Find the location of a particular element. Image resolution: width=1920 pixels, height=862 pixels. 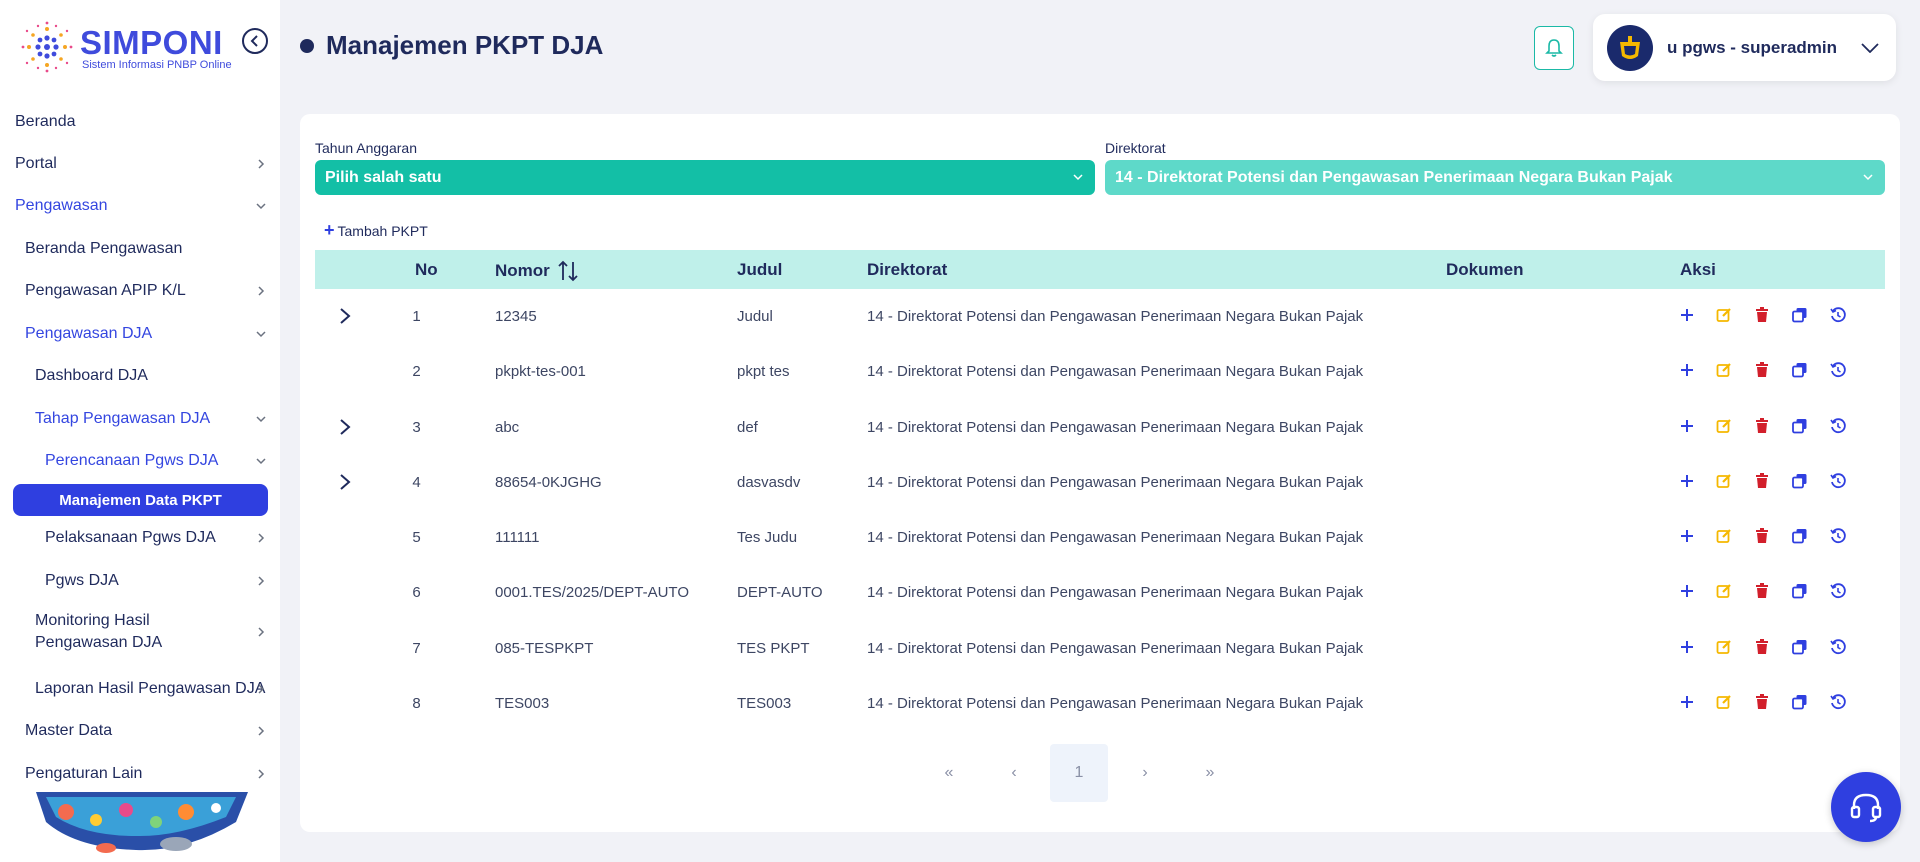

next-page-button: › is located at coordinates (1145, 773).